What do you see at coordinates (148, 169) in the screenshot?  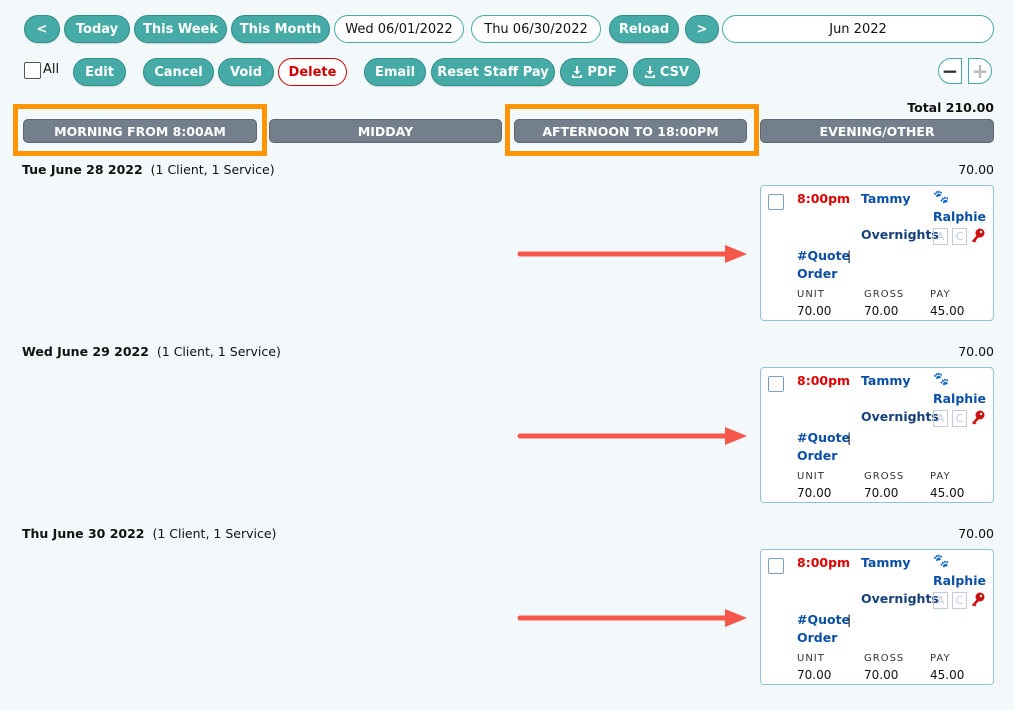 I see `day-header: Tue June 28 2022 (1 Client, 1 Service)` at bounding box center [148, 169].